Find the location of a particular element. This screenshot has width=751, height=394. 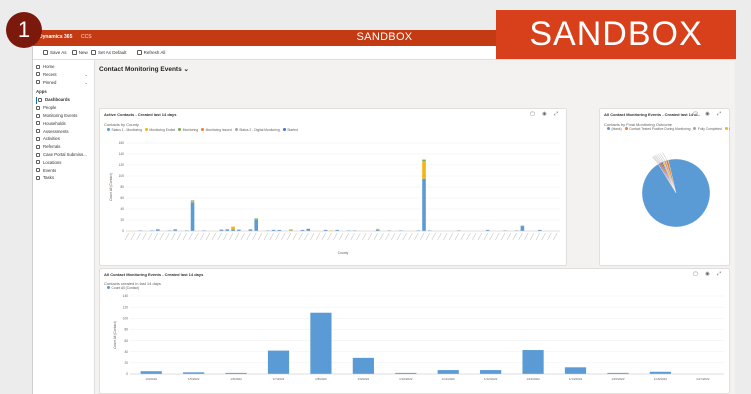

legend-label: Count All (Contact) is located at coordinates (126, 288).